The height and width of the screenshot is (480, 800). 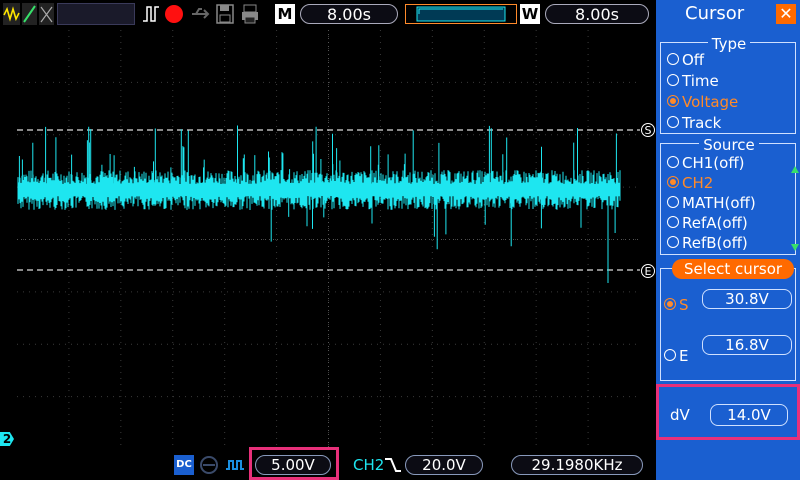 I want to click on cursor-e-label: E, so click(x=648, y=271).